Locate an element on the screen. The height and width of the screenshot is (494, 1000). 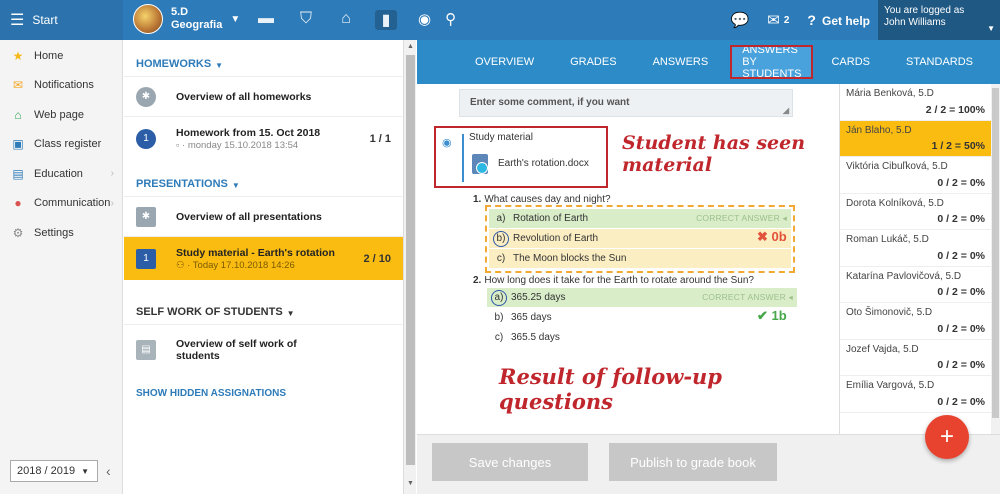
chart-icon: ▮ is located at coordinates (386, 20).